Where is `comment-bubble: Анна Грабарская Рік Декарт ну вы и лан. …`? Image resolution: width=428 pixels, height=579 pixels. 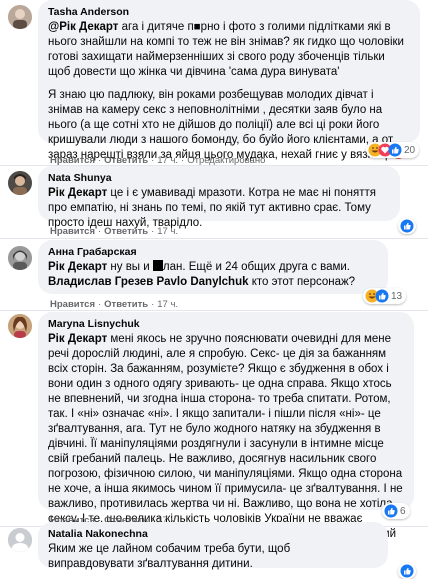
comment-bubble: Анна Грабарская Рік Декарт ну вы и лан. … is located at coordinates (213, 267).